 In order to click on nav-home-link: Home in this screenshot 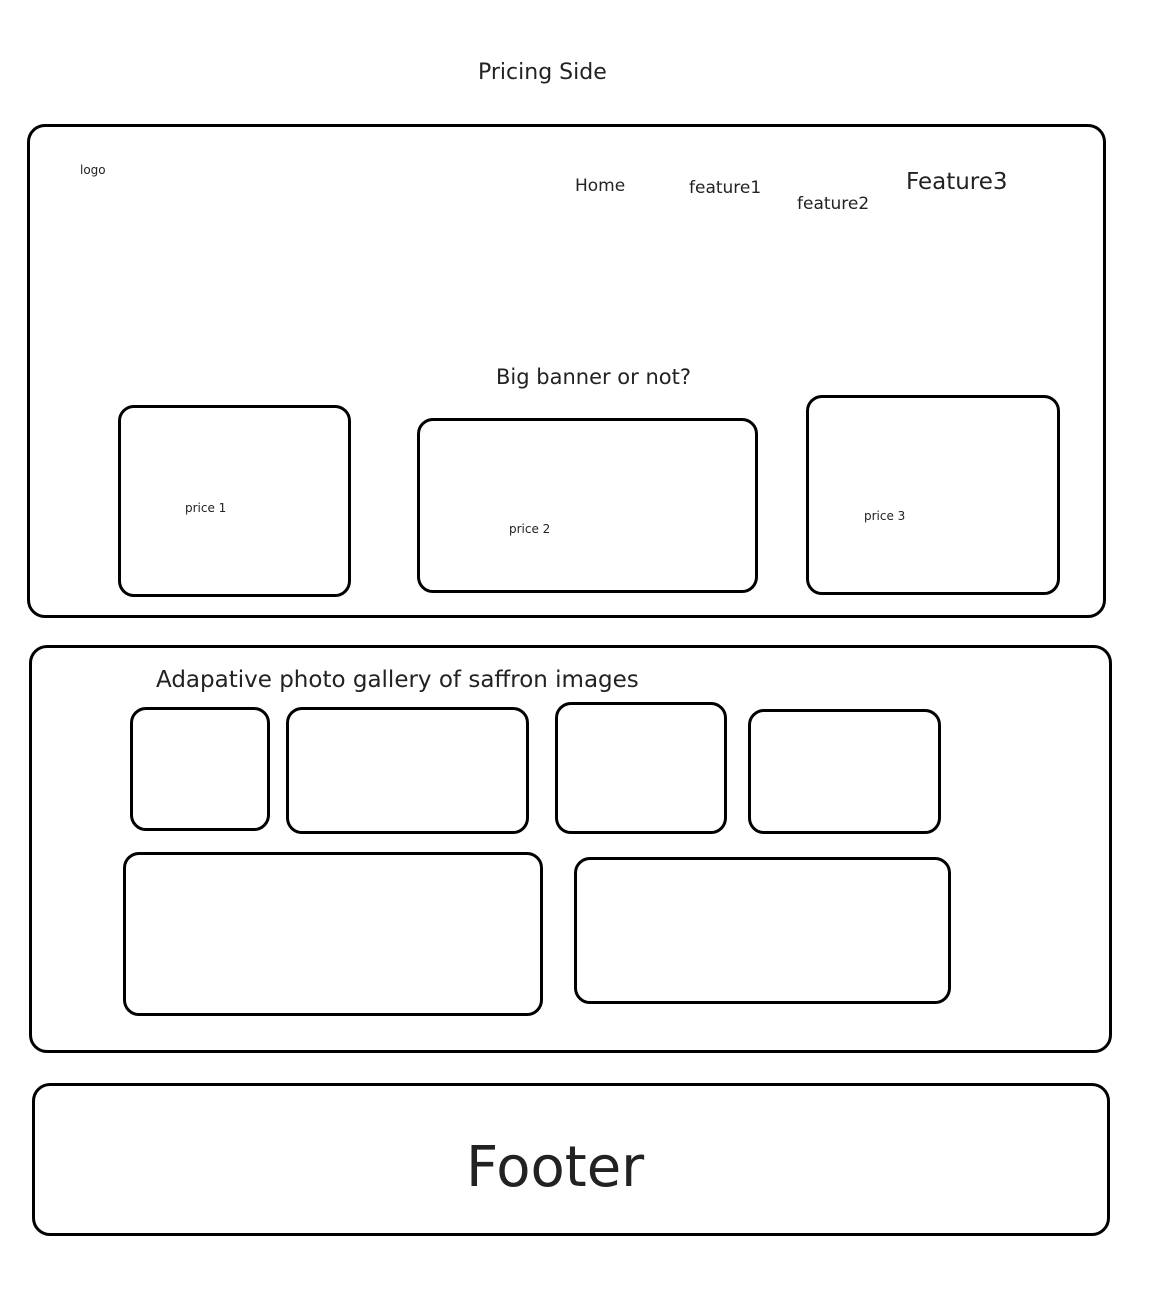, I will do `click(600, 186)`.